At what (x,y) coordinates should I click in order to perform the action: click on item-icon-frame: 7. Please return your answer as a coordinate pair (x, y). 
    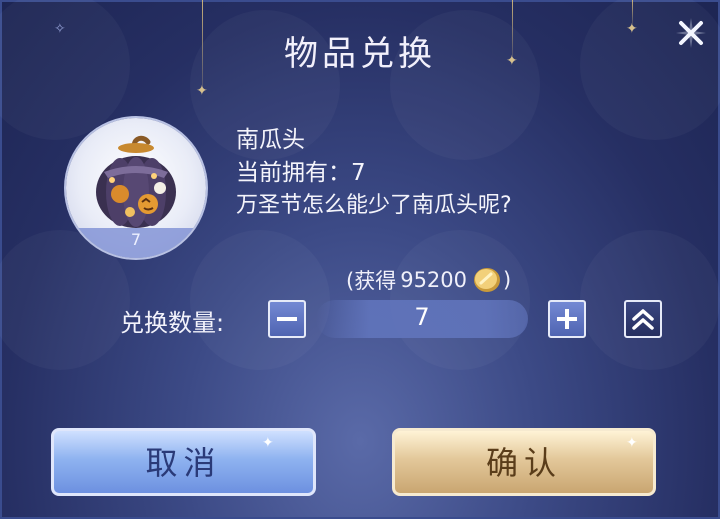
    Looking at the image, I should click on (136, 188).